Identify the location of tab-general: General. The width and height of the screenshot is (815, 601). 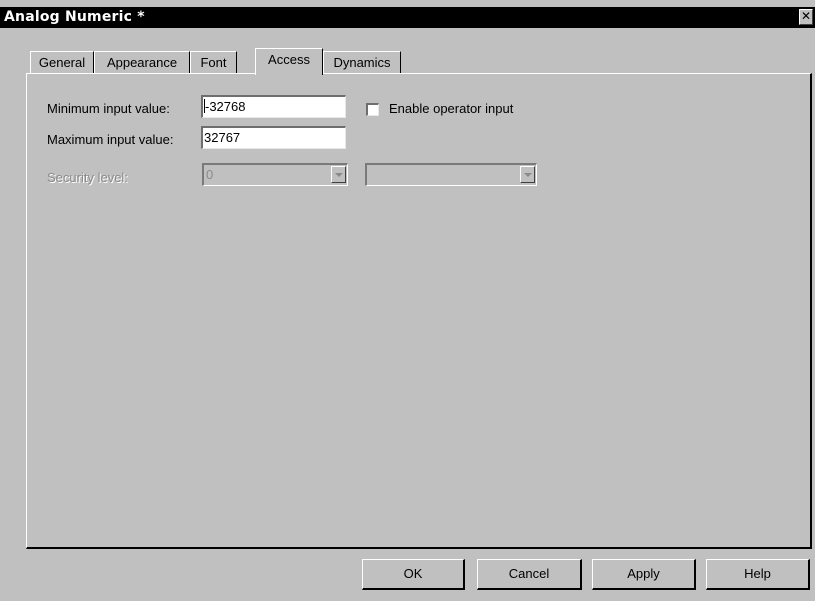
(62, 62).